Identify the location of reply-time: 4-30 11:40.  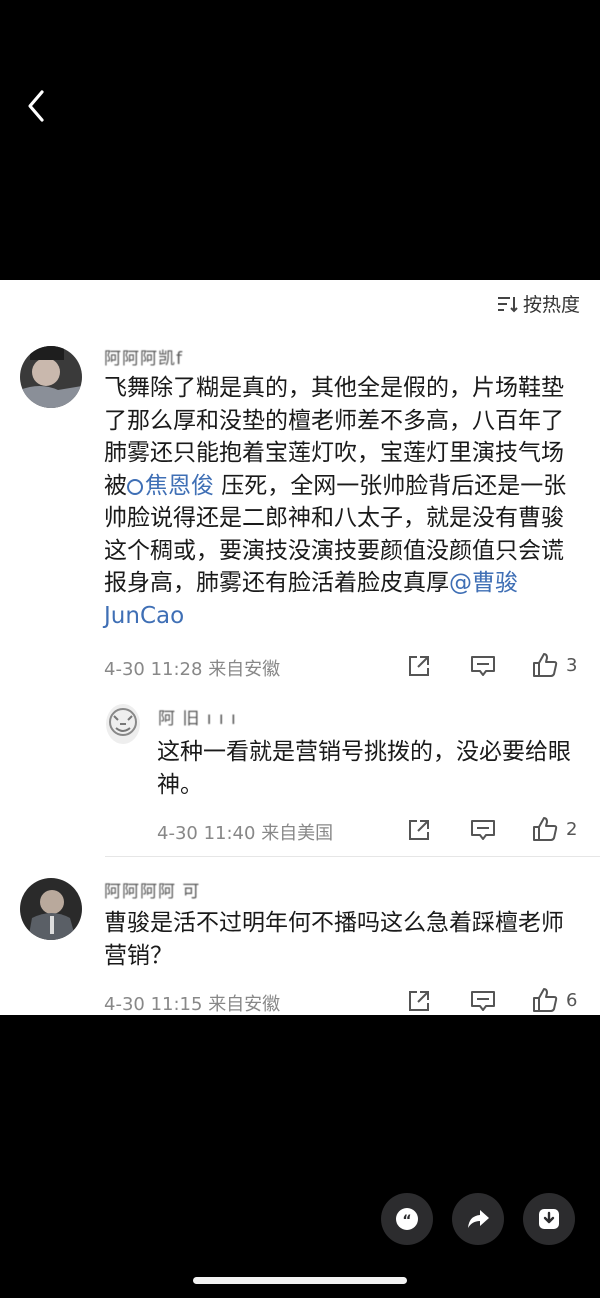
(206, 833).